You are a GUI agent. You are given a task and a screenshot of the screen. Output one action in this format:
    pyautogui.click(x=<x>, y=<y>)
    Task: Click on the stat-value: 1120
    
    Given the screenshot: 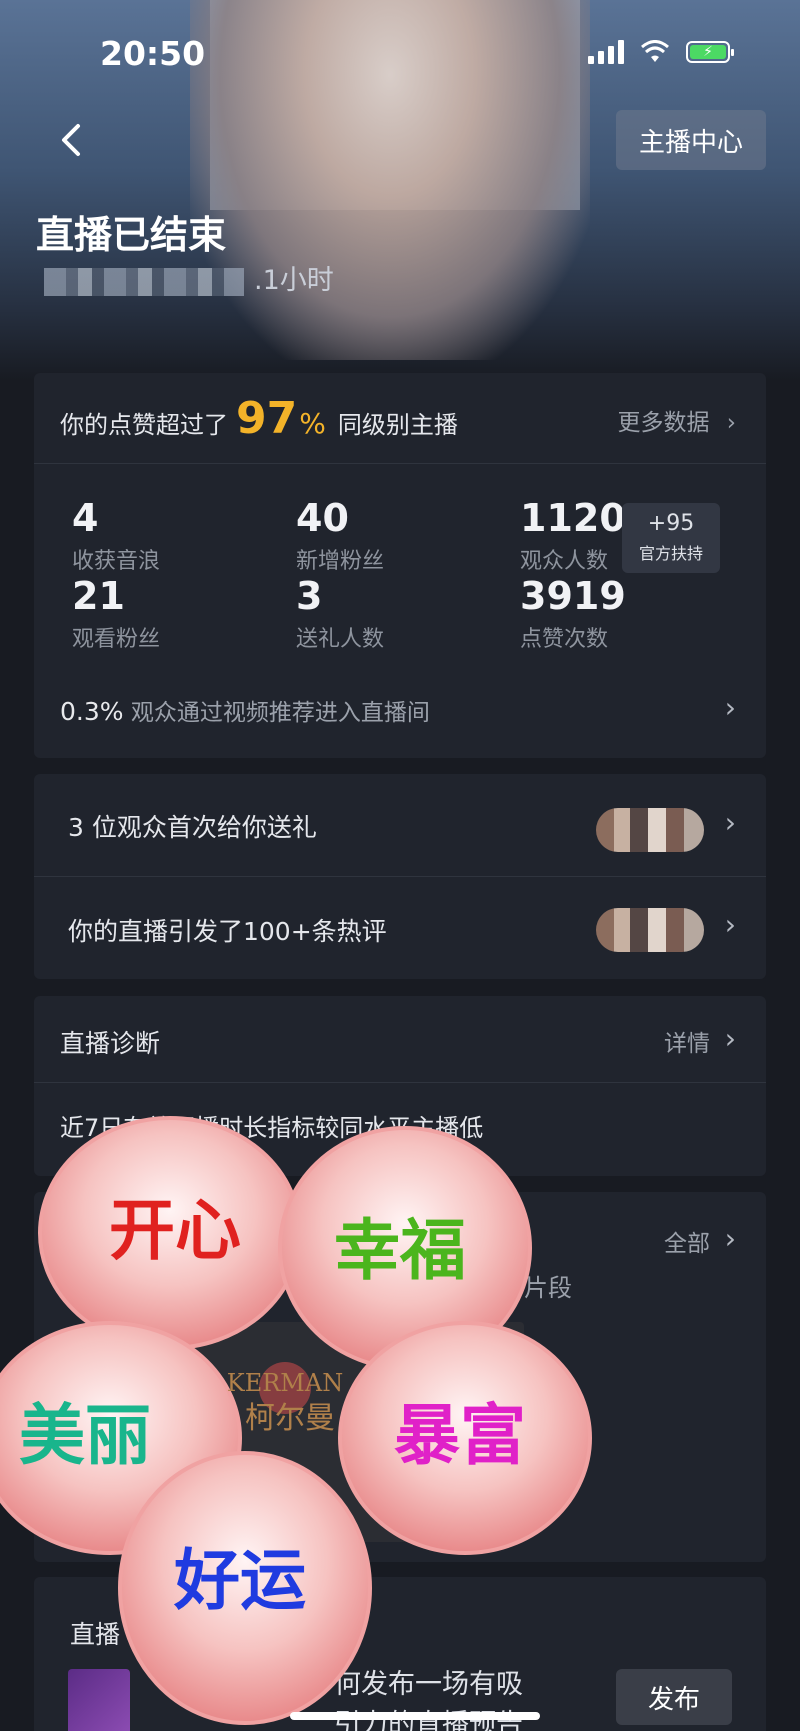 What is the action you would take?
    pyautogui.click(x=573, y=518)
    